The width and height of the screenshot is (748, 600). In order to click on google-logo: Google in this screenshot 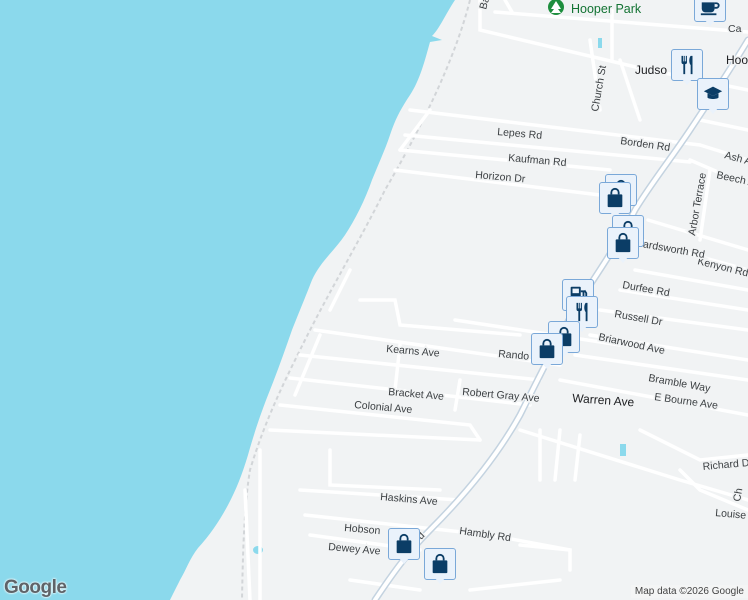, I will do `click(35, 587)`.